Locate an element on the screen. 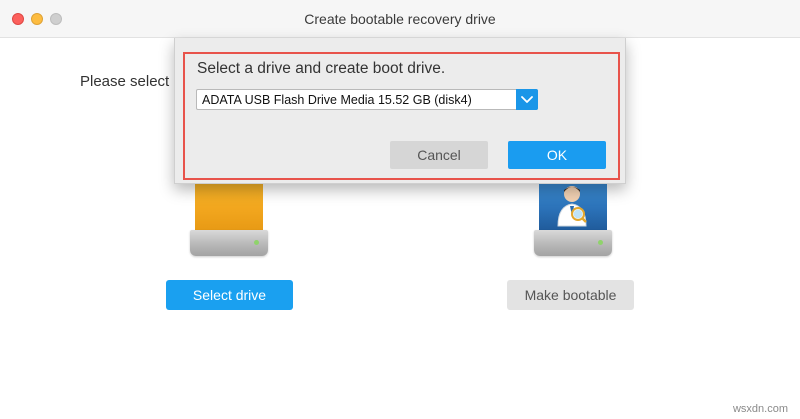  drive-face is located at coordinates (229, 206).